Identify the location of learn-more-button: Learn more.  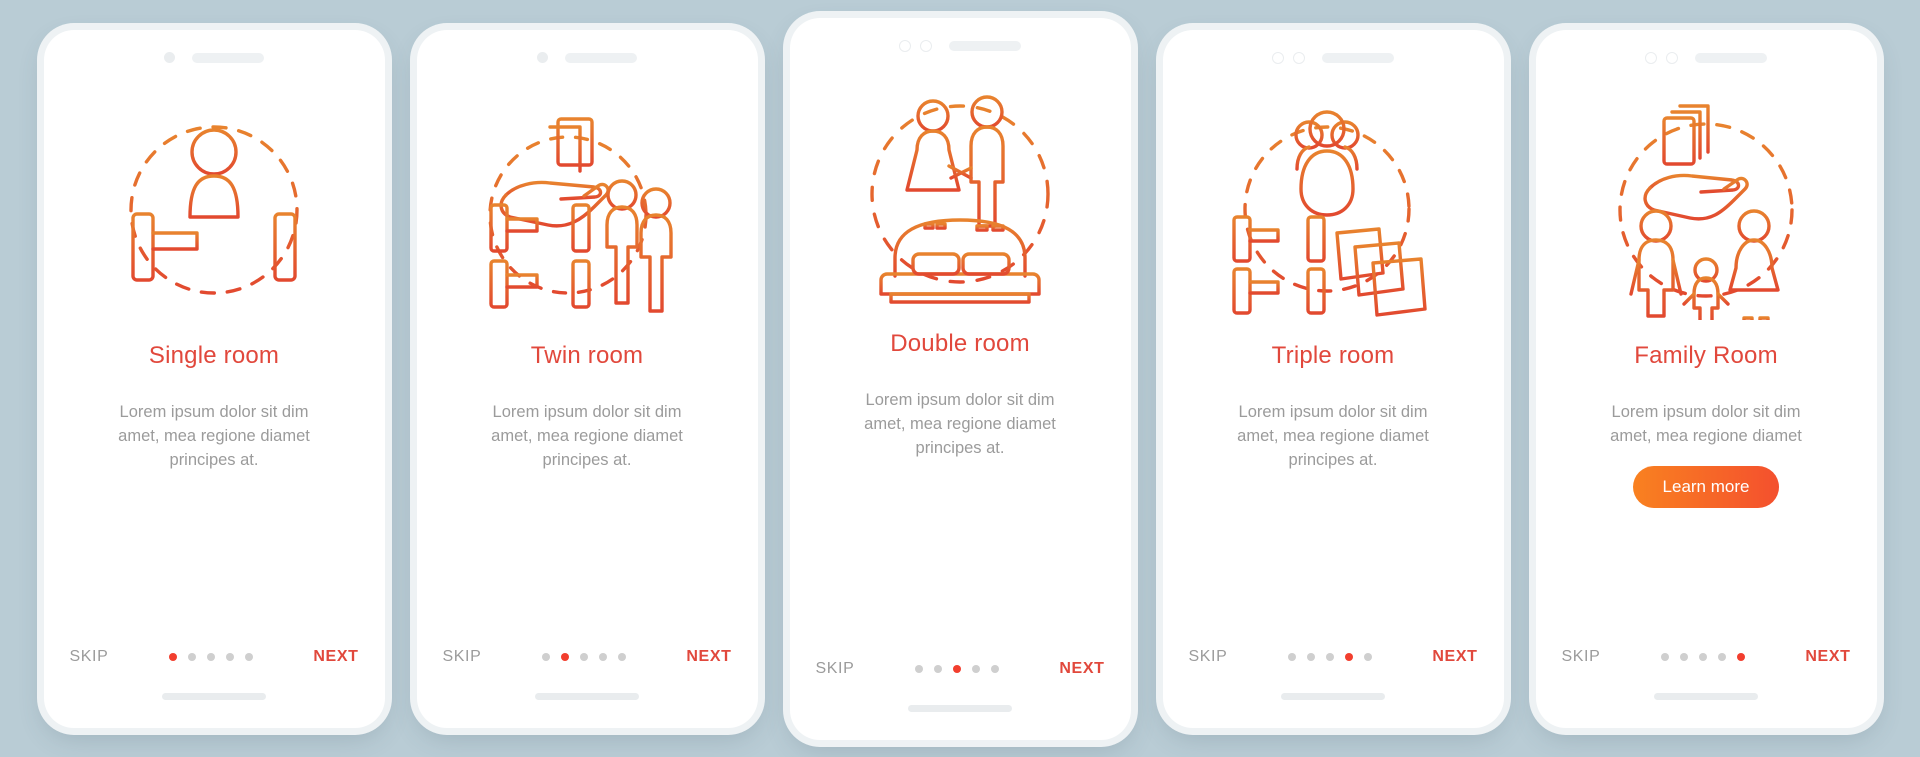
(1706, 487).